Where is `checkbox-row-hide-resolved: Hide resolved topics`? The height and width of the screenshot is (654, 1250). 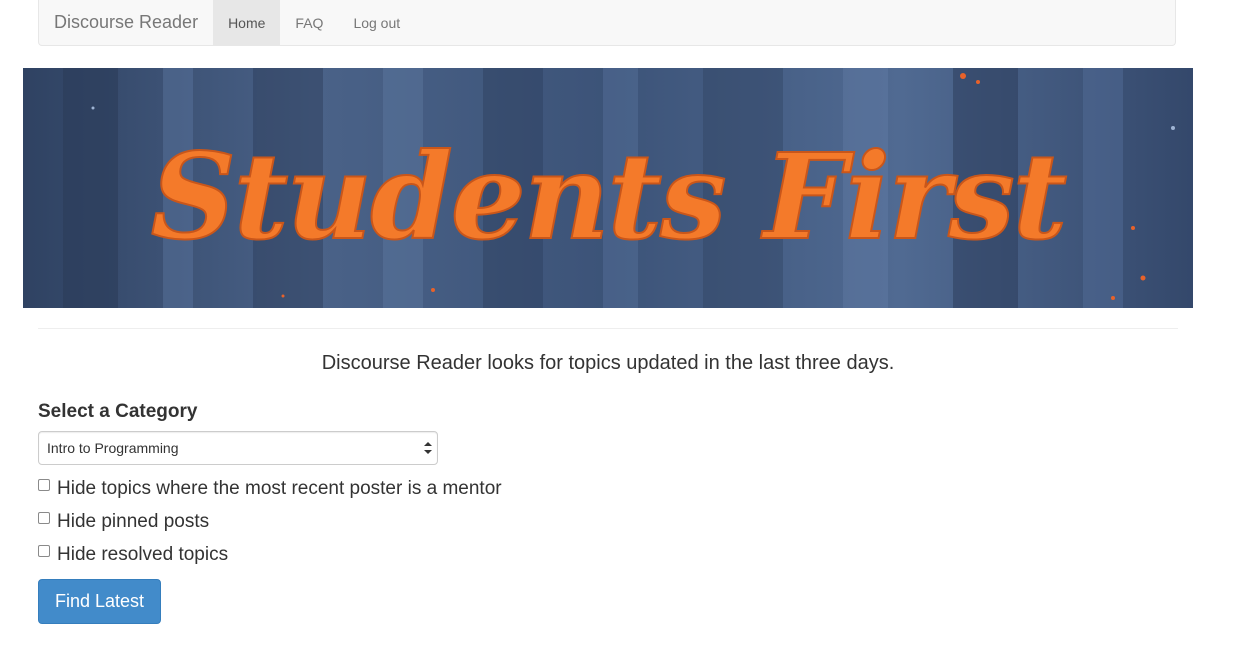
checkbox-row-hide-resolved: Hide resolved topics is located at coordinates (133, 555).